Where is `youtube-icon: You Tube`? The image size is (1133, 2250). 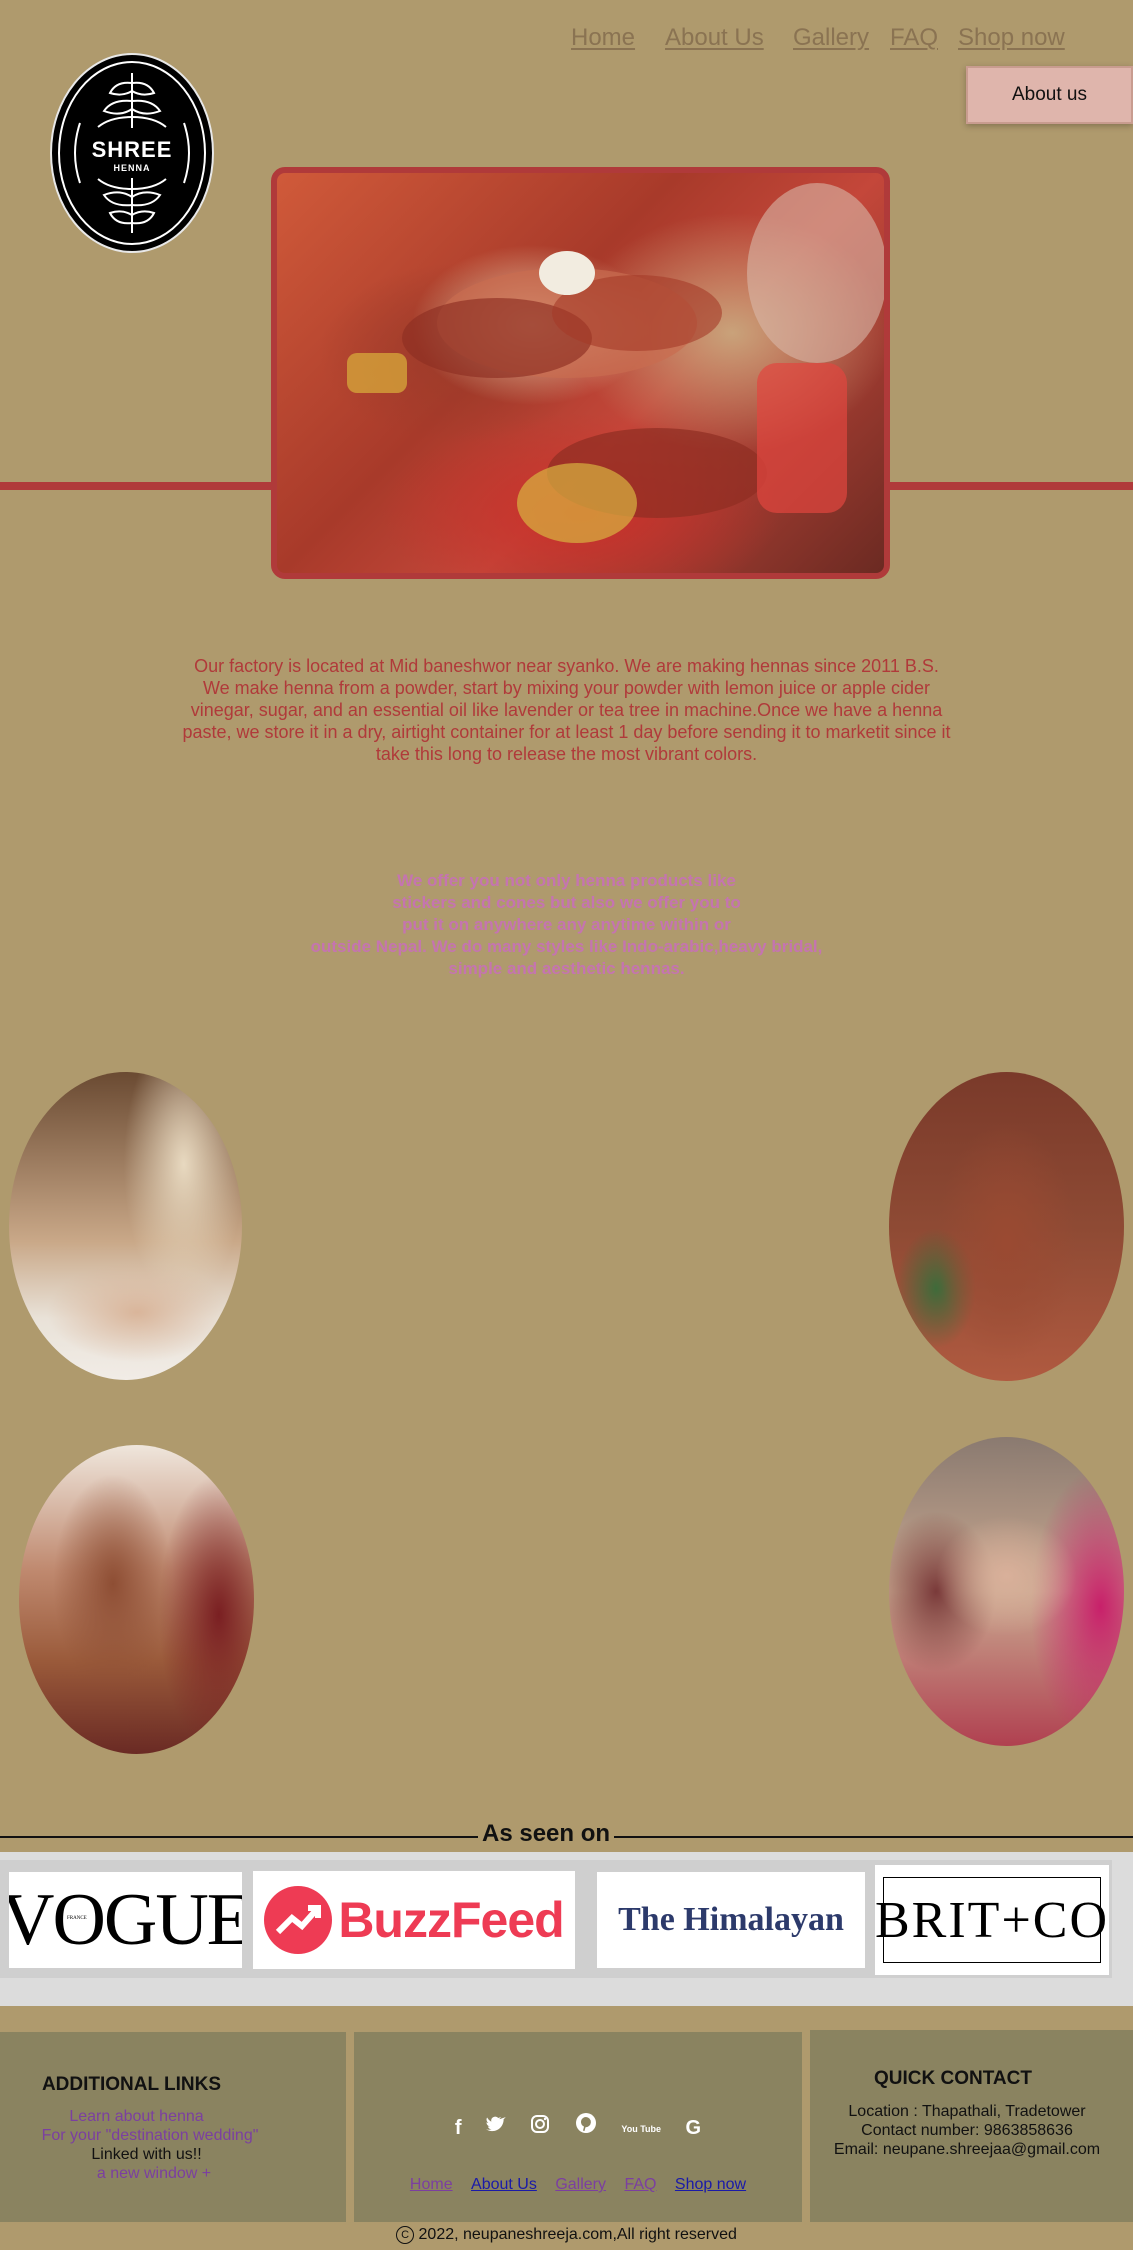
youtube-icon: You Tube is located at coordinates (641, 2129).